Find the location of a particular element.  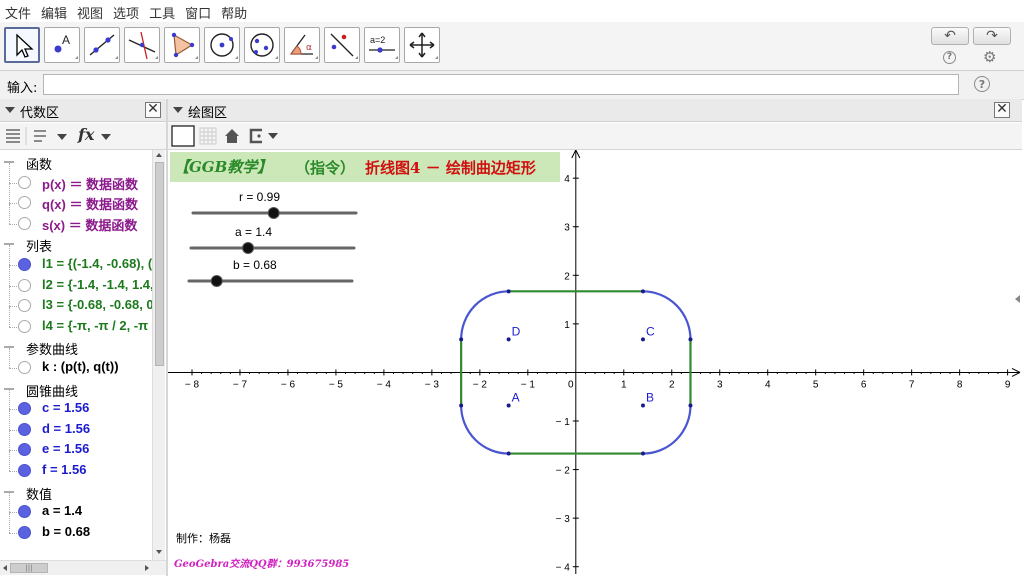

algebra-item-text: f = 1.56 is located at coordinates (64, 469).